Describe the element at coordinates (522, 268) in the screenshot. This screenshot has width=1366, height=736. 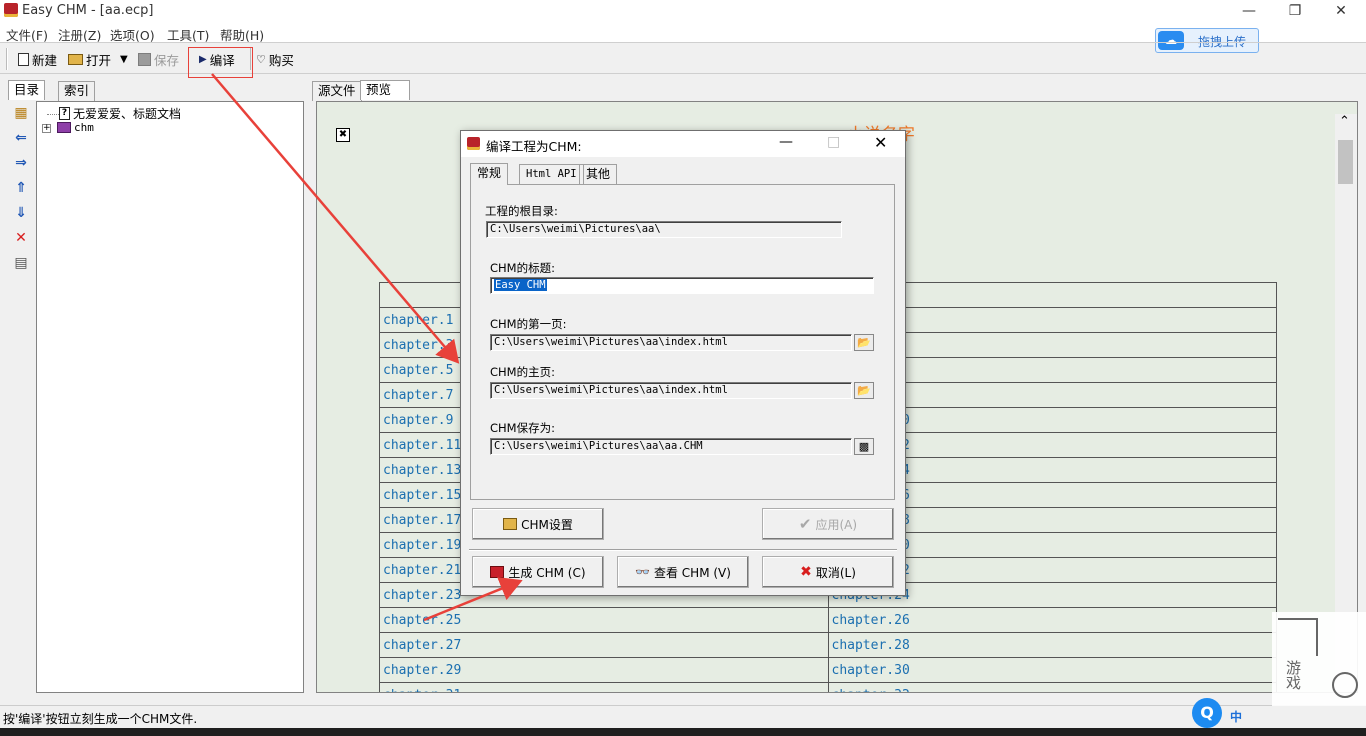
I see `chm-title-label: CHM的标题:` at that location.